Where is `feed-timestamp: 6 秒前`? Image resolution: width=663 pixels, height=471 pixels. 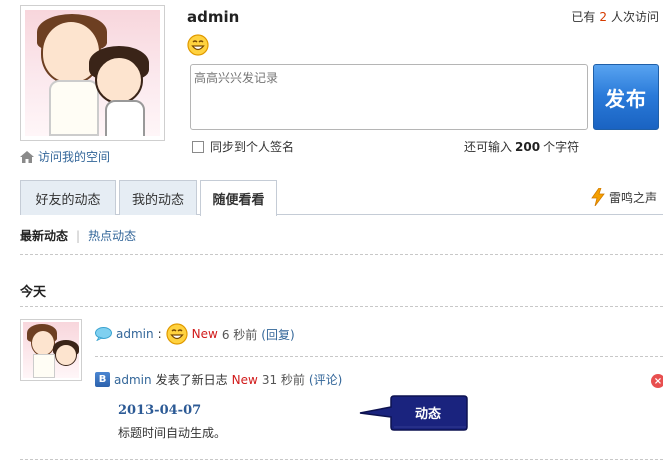 feed-timestamp: 6 秒前 is located at coordinates (239, 334).